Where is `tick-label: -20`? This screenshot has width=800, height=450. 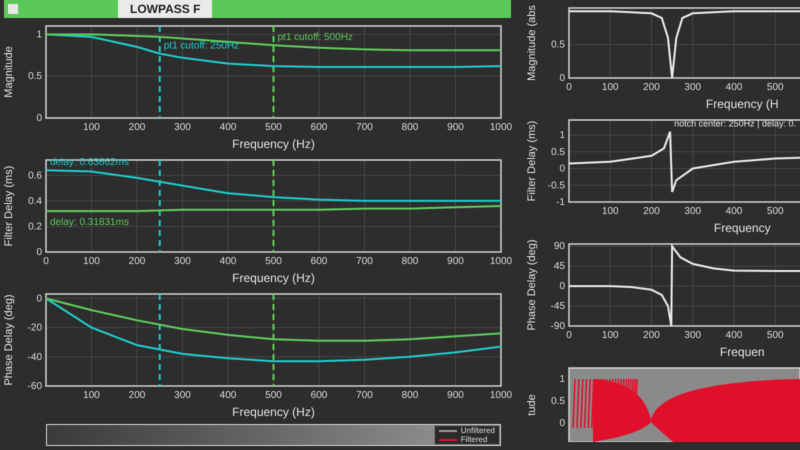
tick-label: -20 is located at coordinates (35, 328).